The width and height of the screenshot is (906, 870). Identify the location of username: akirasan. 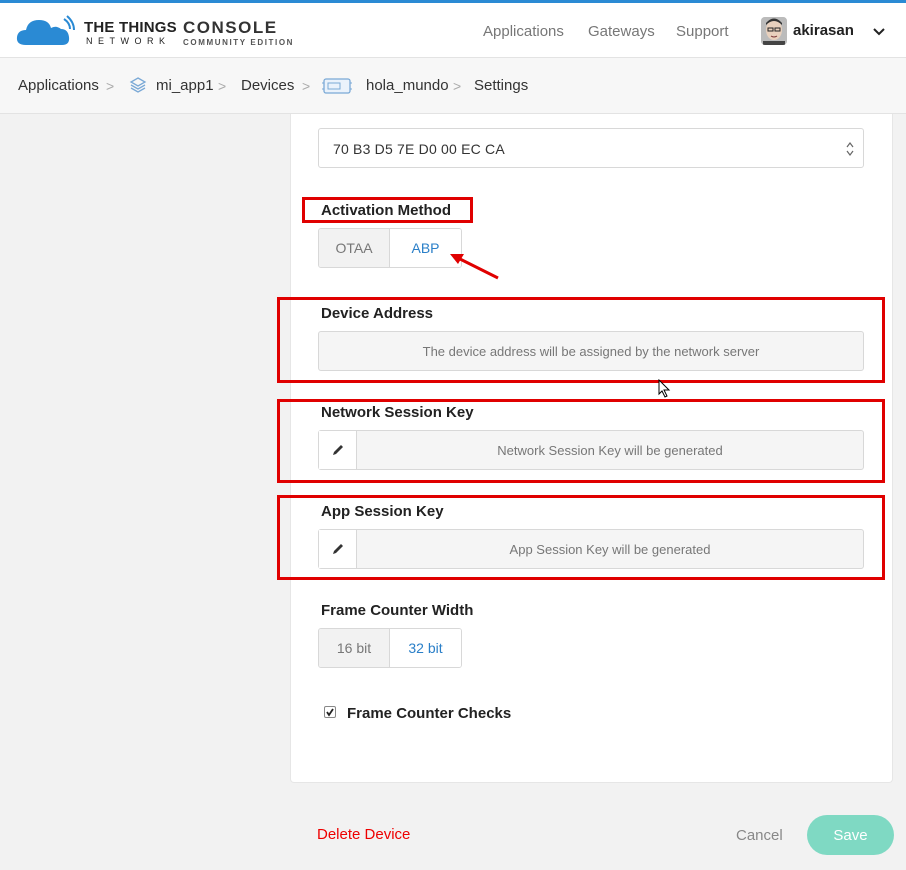
(823, 30).